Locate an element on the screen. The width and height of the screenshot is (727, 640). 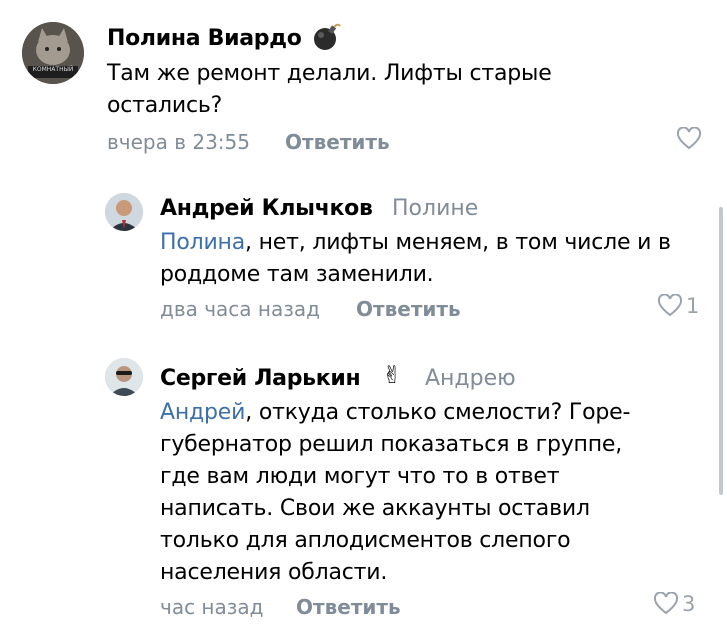
cat-avatar-icon is located at coordinates (53, 53).